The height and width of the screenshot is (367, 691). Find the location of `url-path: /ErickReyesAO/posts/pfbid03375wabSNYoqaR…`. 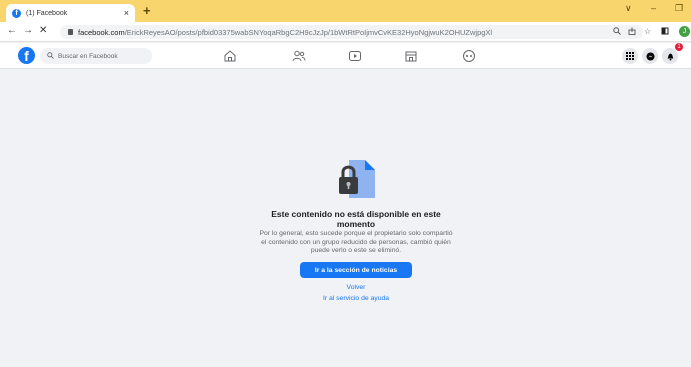

url-path: /ErickReyesAO/posts/pfbid03375wabSNYoqaR… is located at coordinates (308, 32).